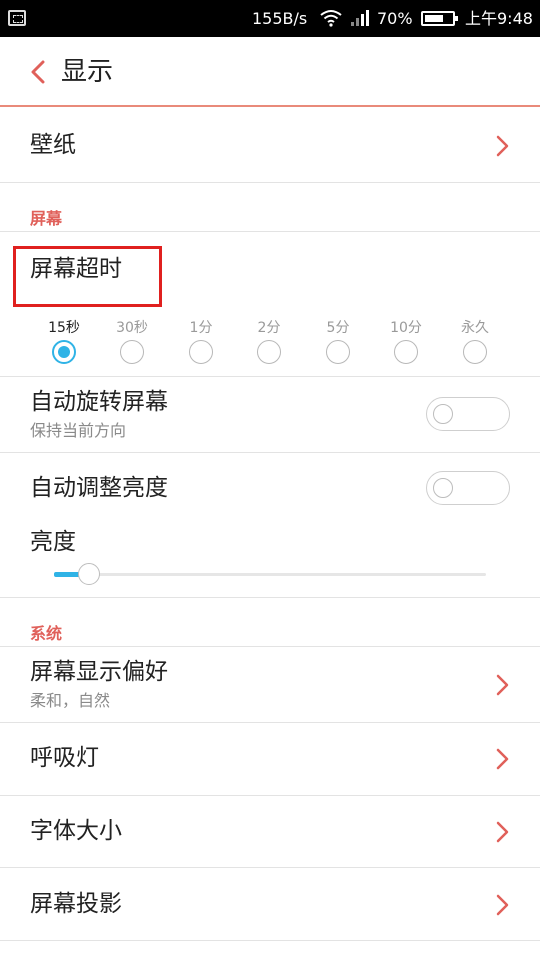  Describe the element at coordinates (270, 684) in the screenshot. I see `screen-display-preference-item: 屏幕显示偏好 柔和，自然` at that location.